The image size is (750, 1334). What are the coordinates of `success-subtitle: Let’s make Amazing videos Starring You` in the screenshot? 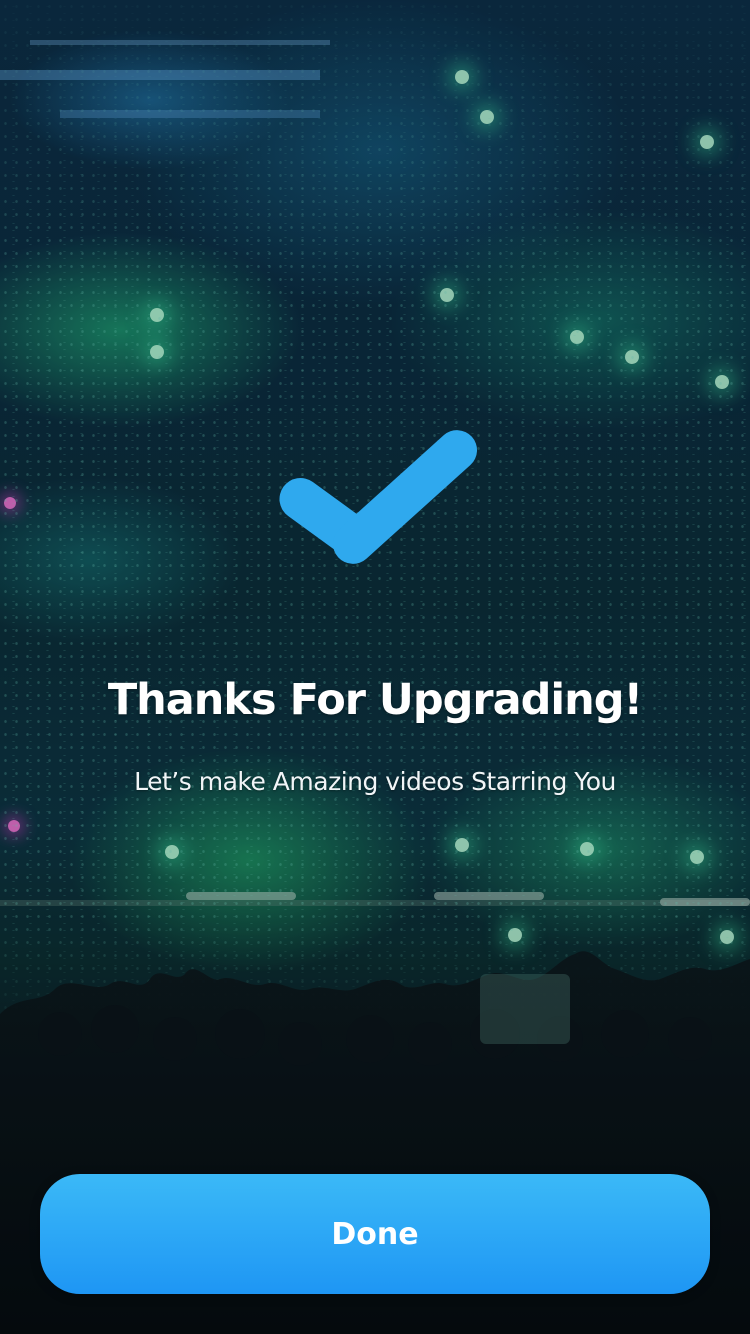 It's located at (375, 781).